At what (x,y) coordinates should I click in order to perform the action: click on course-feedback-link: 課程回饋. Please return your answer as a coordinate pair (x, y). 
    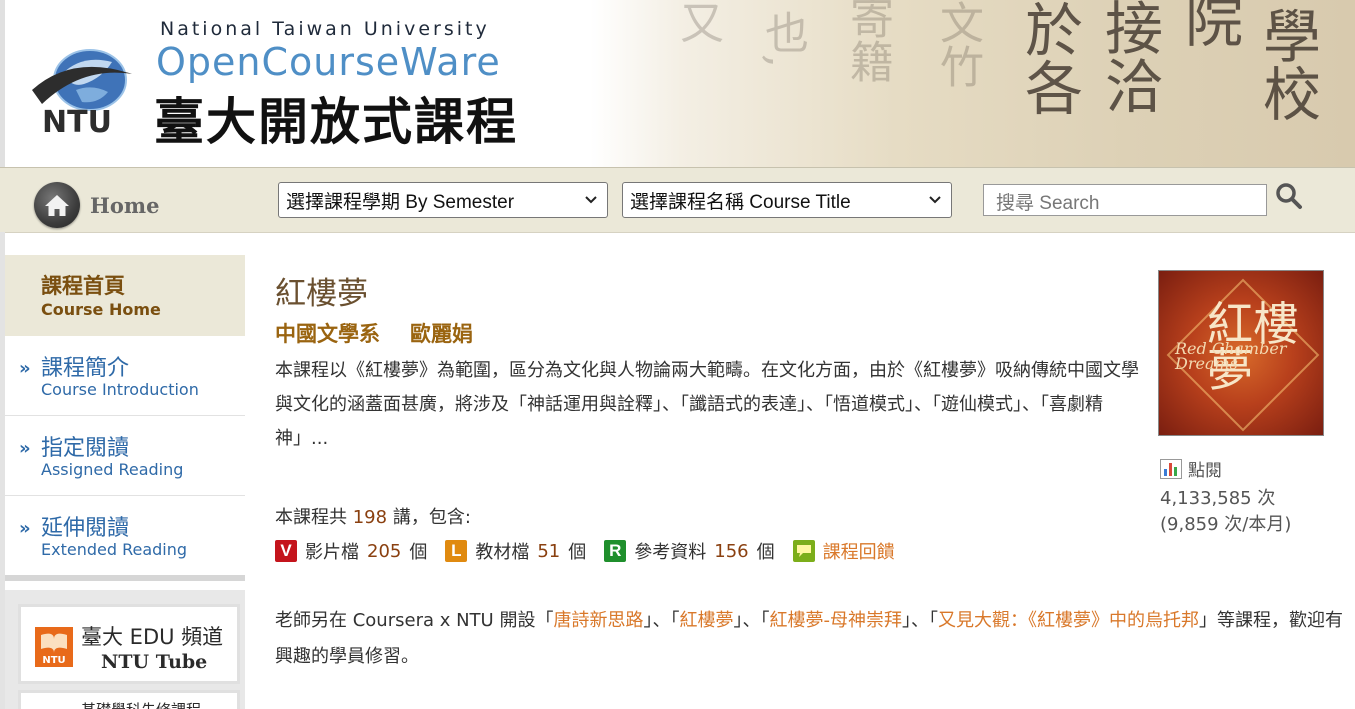
    Looking at the image, I should click on (859, 551).